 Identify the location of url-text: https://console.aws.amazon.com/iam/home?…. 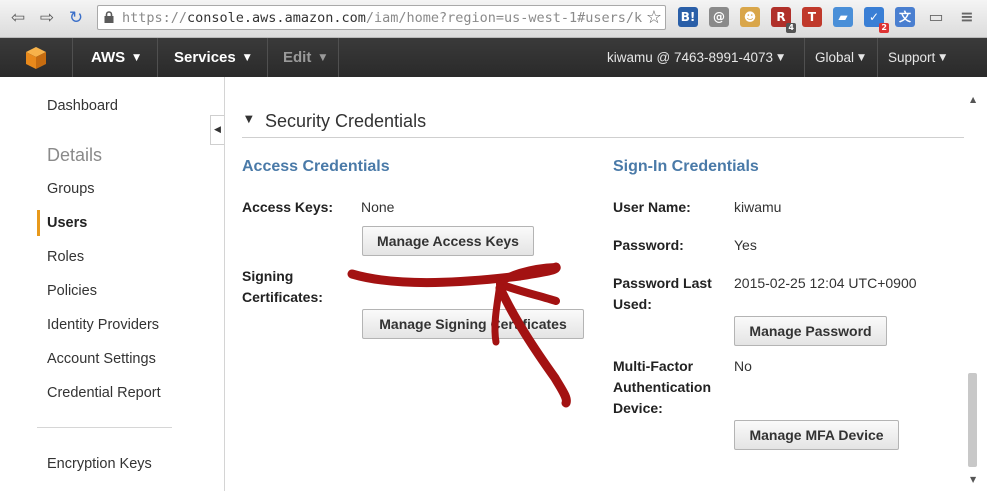
(382, 18).